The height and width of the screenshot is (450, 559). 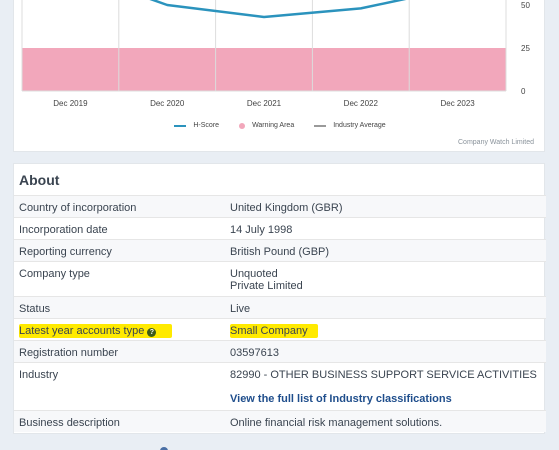 What do you see at coordinates (264, 69) in the screenshot?
I see `warning-area-band` at bounding box center [264, 69].